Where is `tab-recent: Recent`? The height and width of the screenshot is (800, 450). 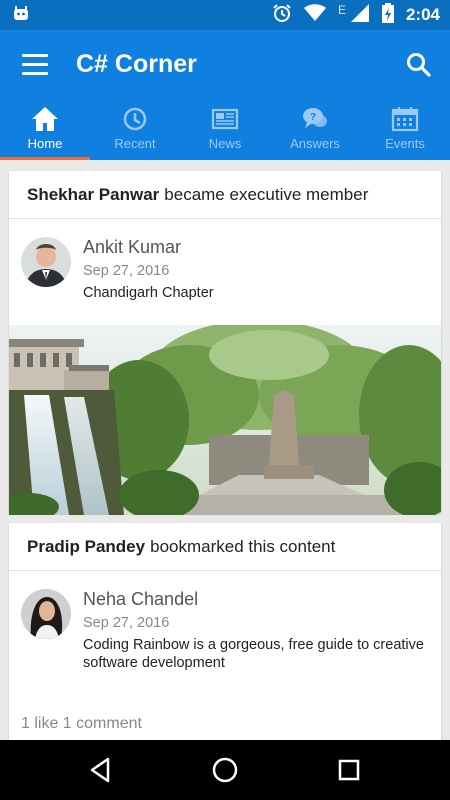
tab-recent: Recent is located at coordinates (135, 130).